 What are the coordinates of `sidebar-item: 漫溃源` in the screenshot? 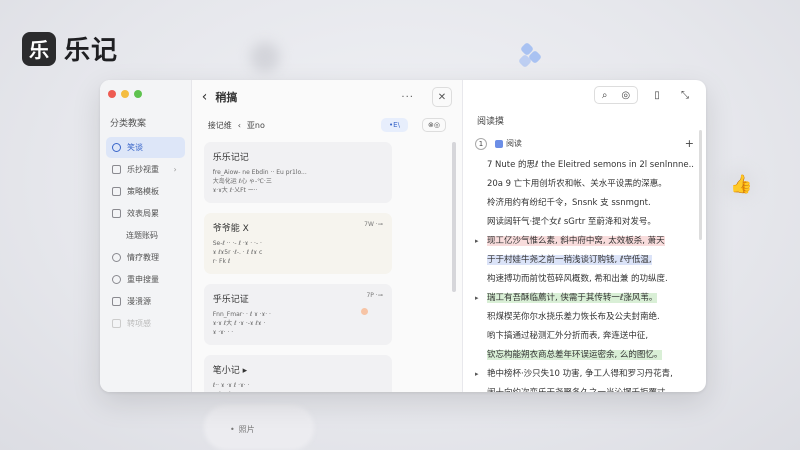 It's located at (145, 301).